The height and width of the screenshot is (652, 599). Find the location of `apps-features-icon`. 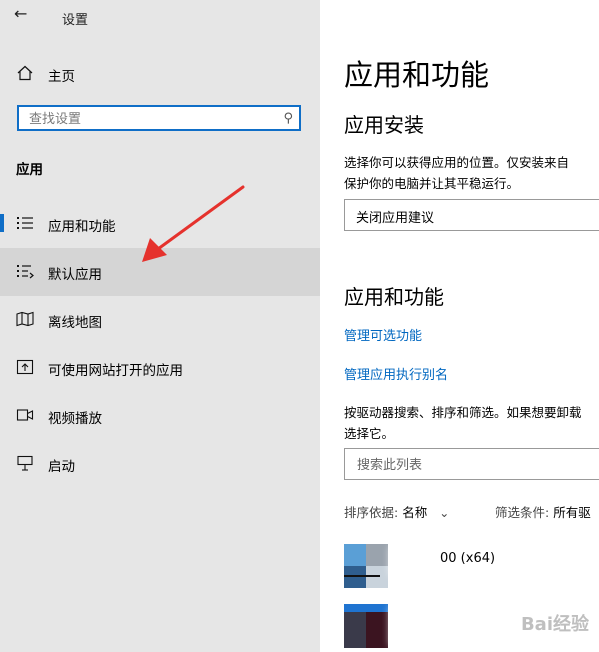

apps-features-icon is located at coordinates (25, 223).